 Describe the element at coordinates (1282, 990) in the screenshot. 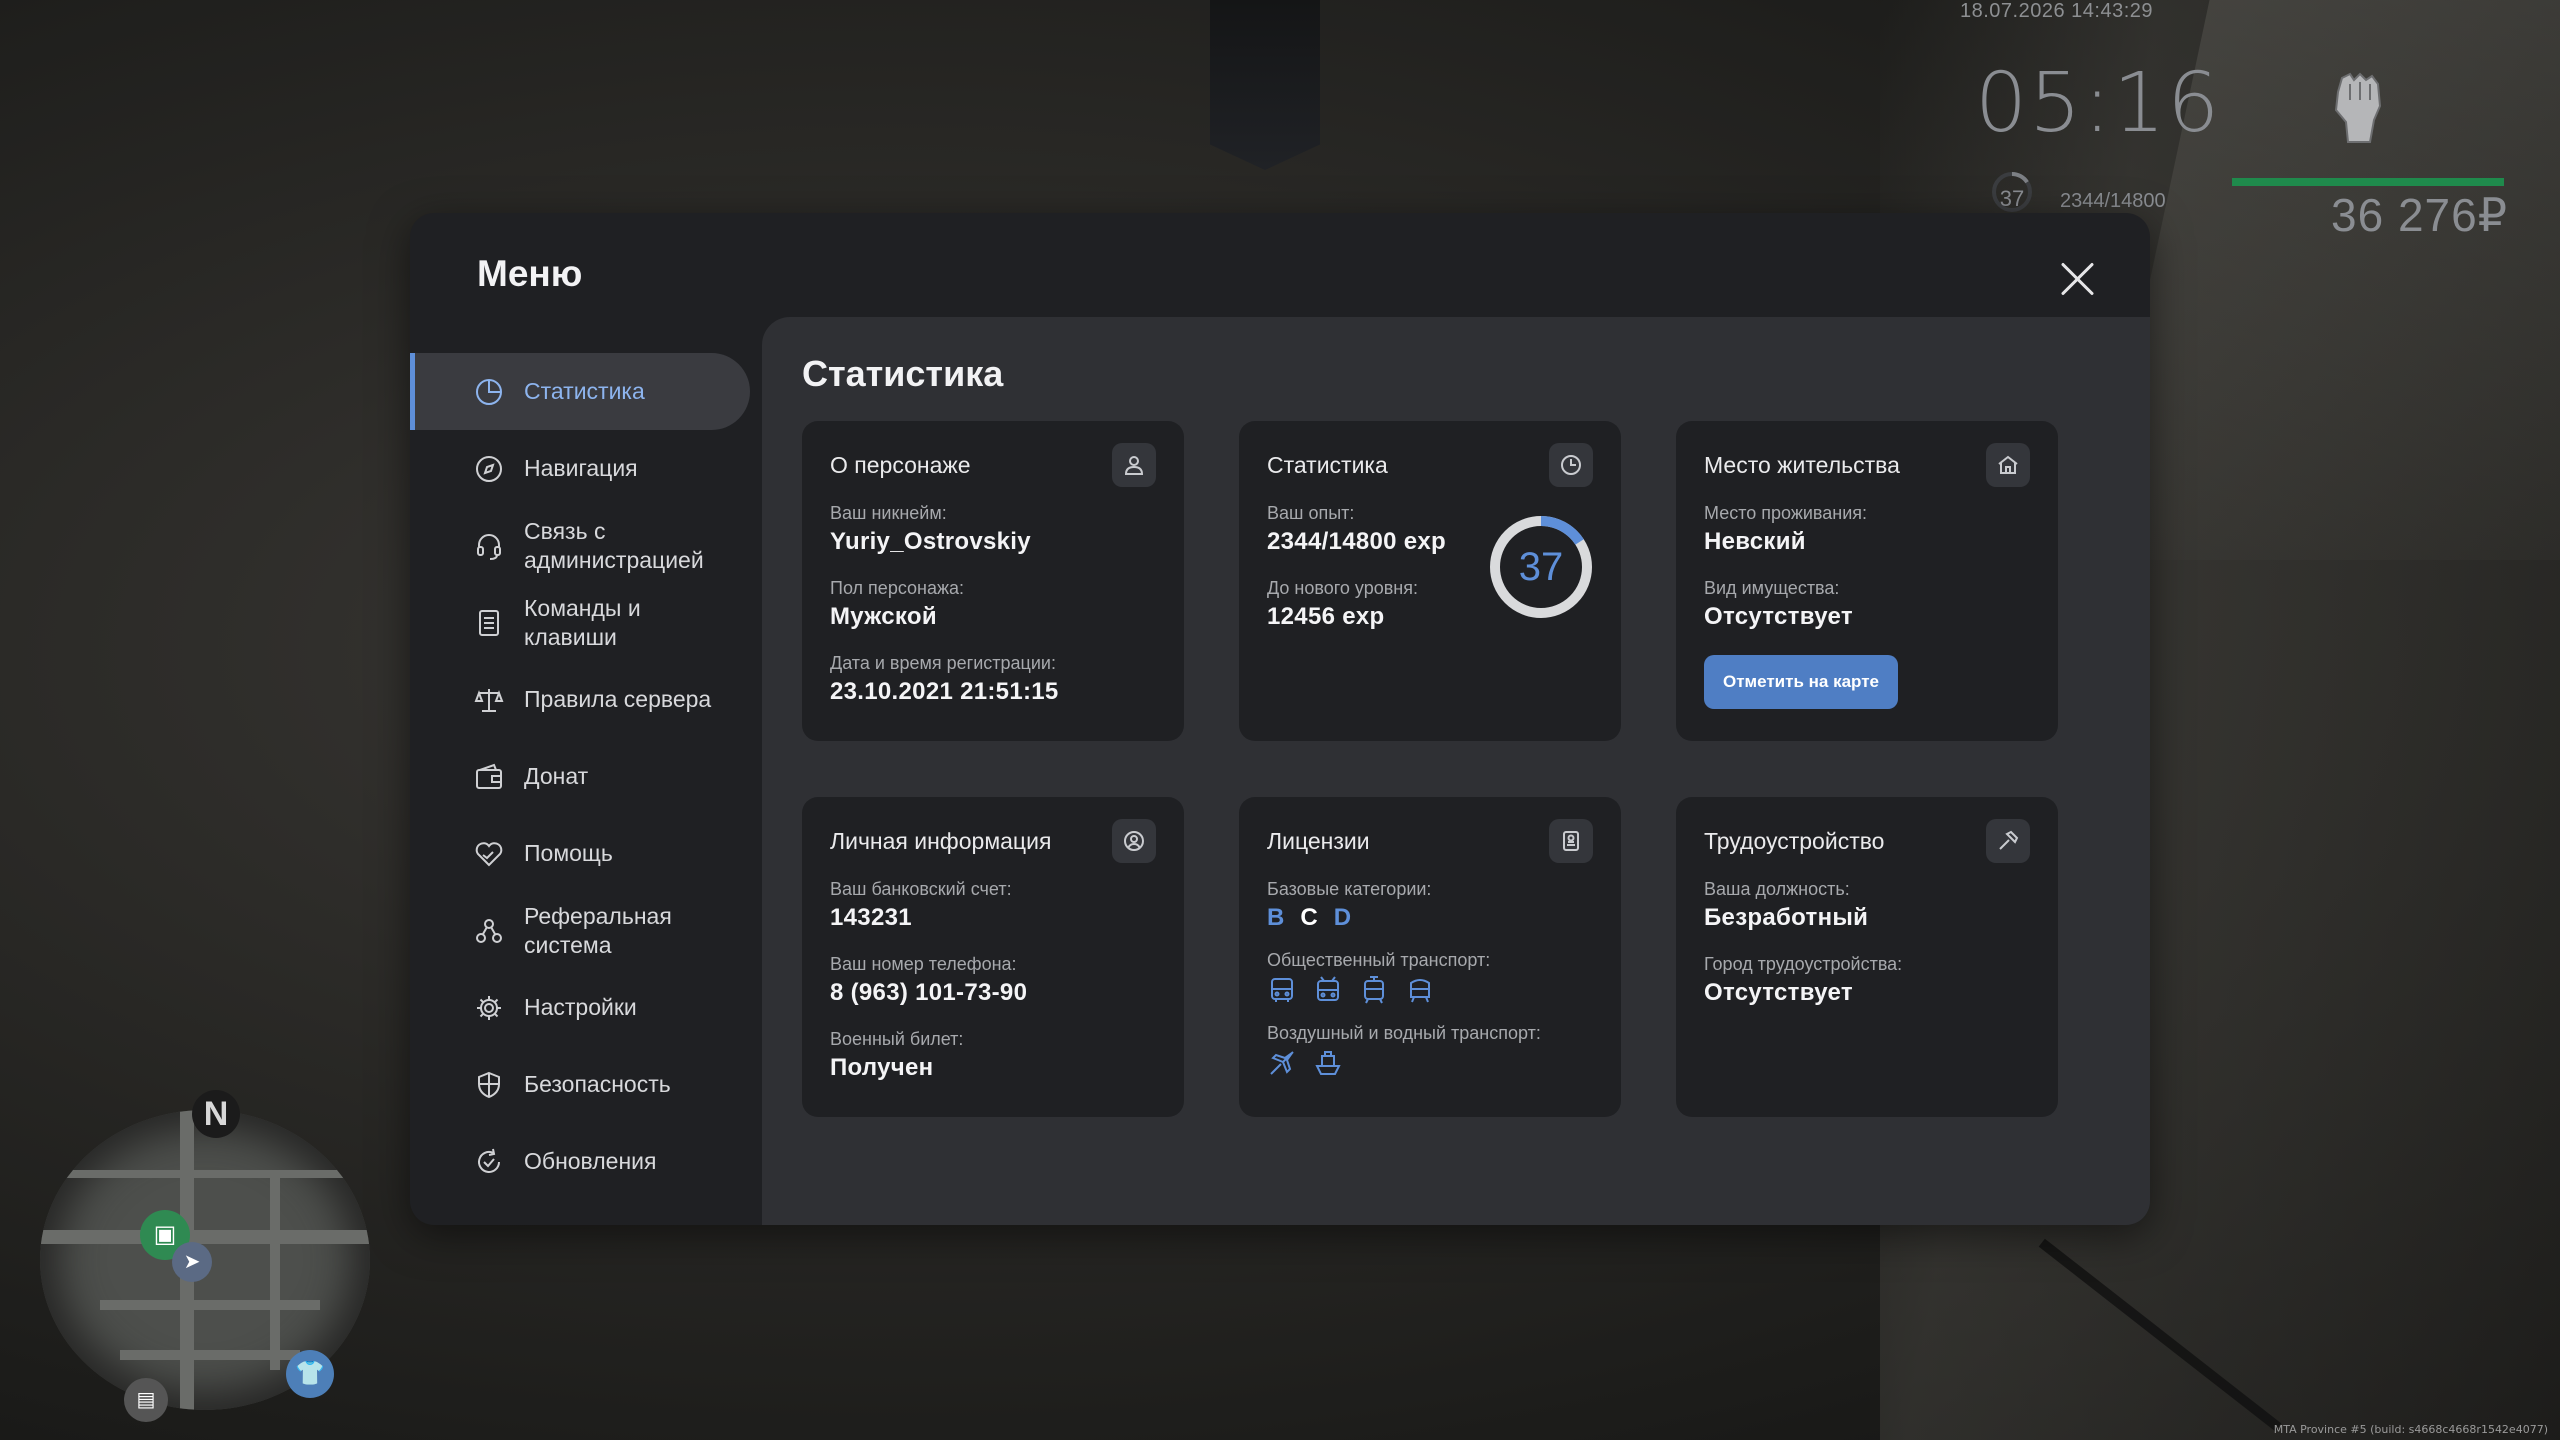

I see `bus-icon` at that location.